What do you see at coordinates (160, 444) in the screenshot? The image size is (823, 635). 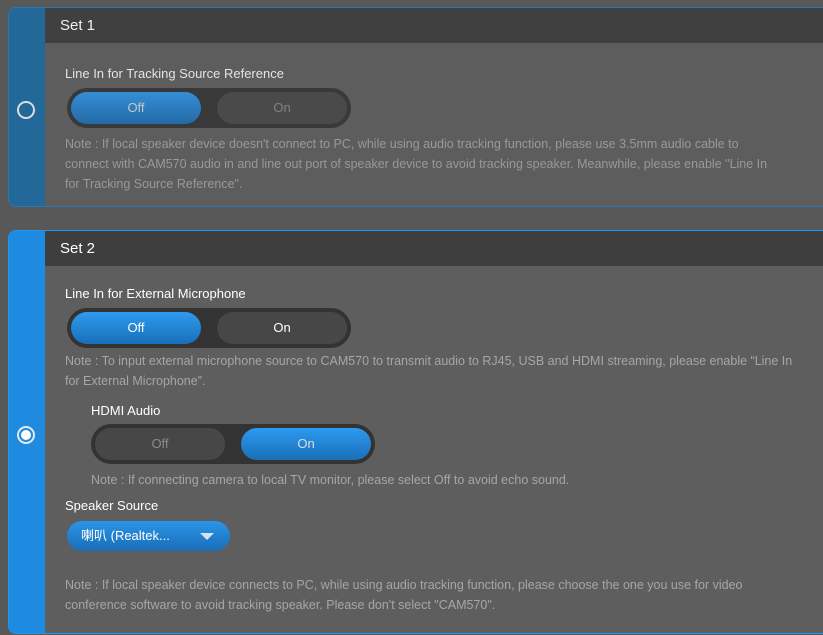 I see `hdmi-audio-off-option: Off` at bounding box center [160, 444].